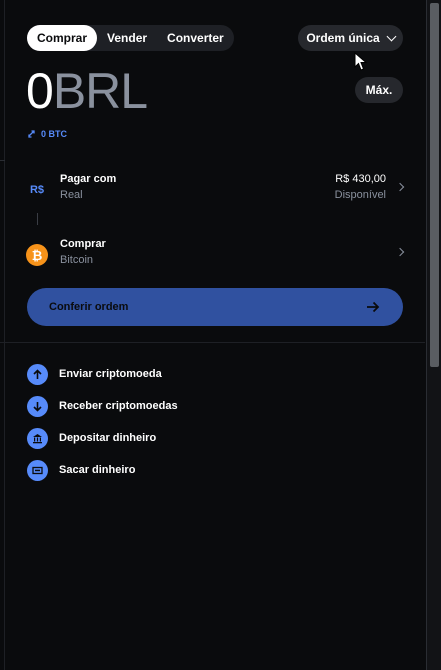  Describe the element at coordinates (195, 38) in the screenshot. I see `tab-convert: Converter` at that location.